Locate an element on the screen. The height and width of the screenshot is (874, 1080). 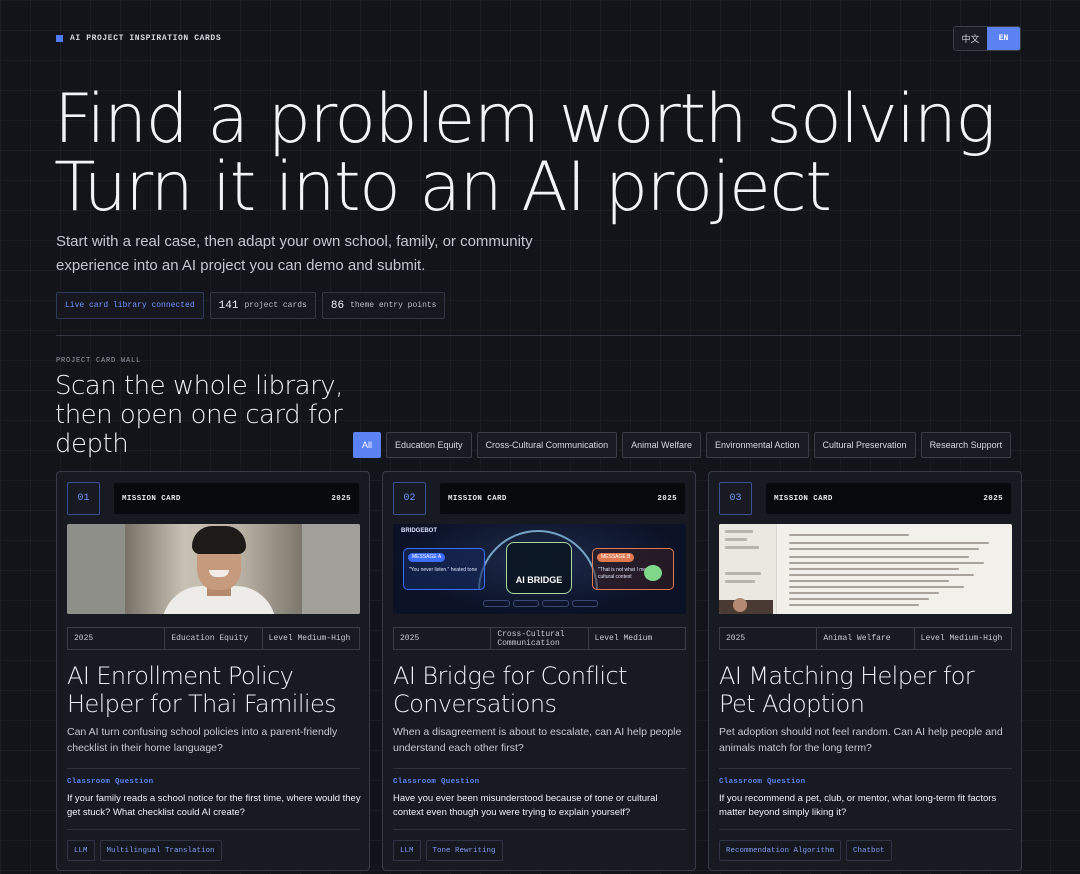
tag: Multilingual Translation is located at coordinates (160, 850).